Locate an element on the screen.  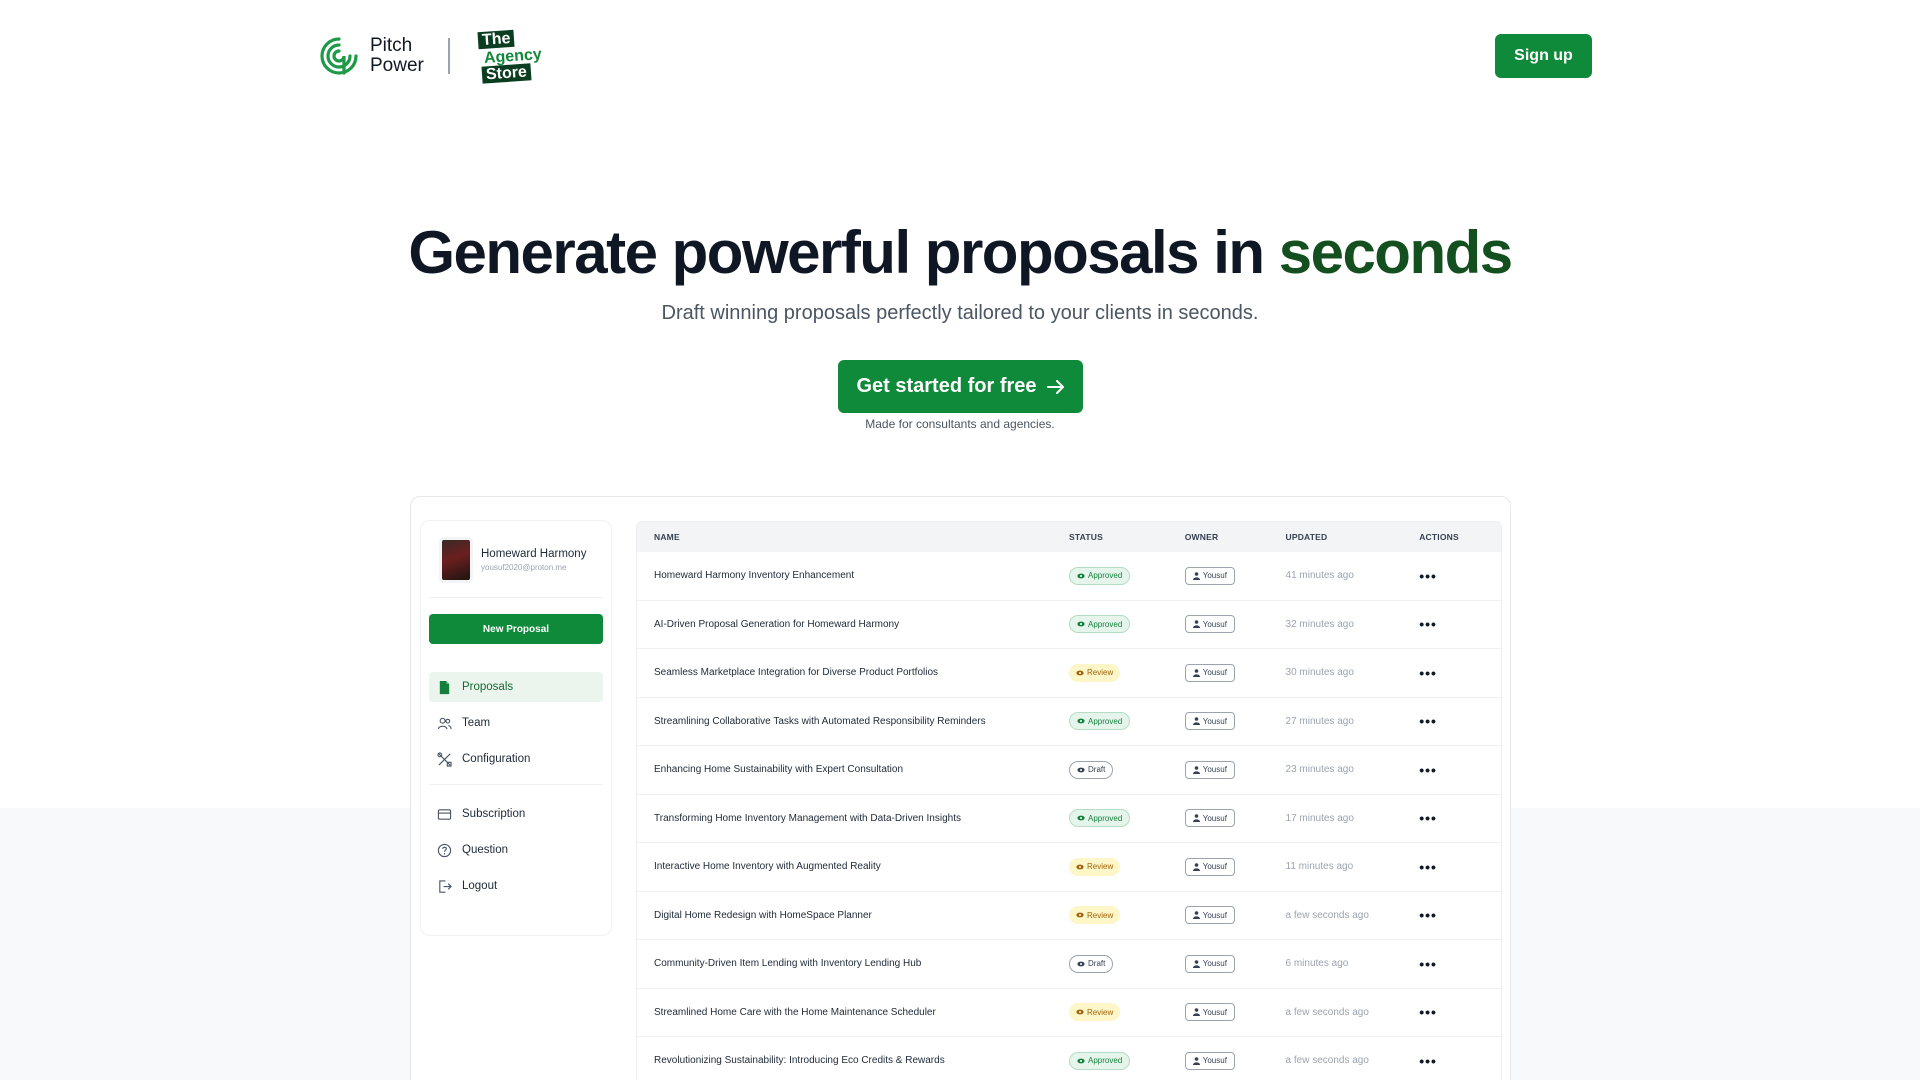
header-updated: UPDATED is located at coordinates (1353, 537).